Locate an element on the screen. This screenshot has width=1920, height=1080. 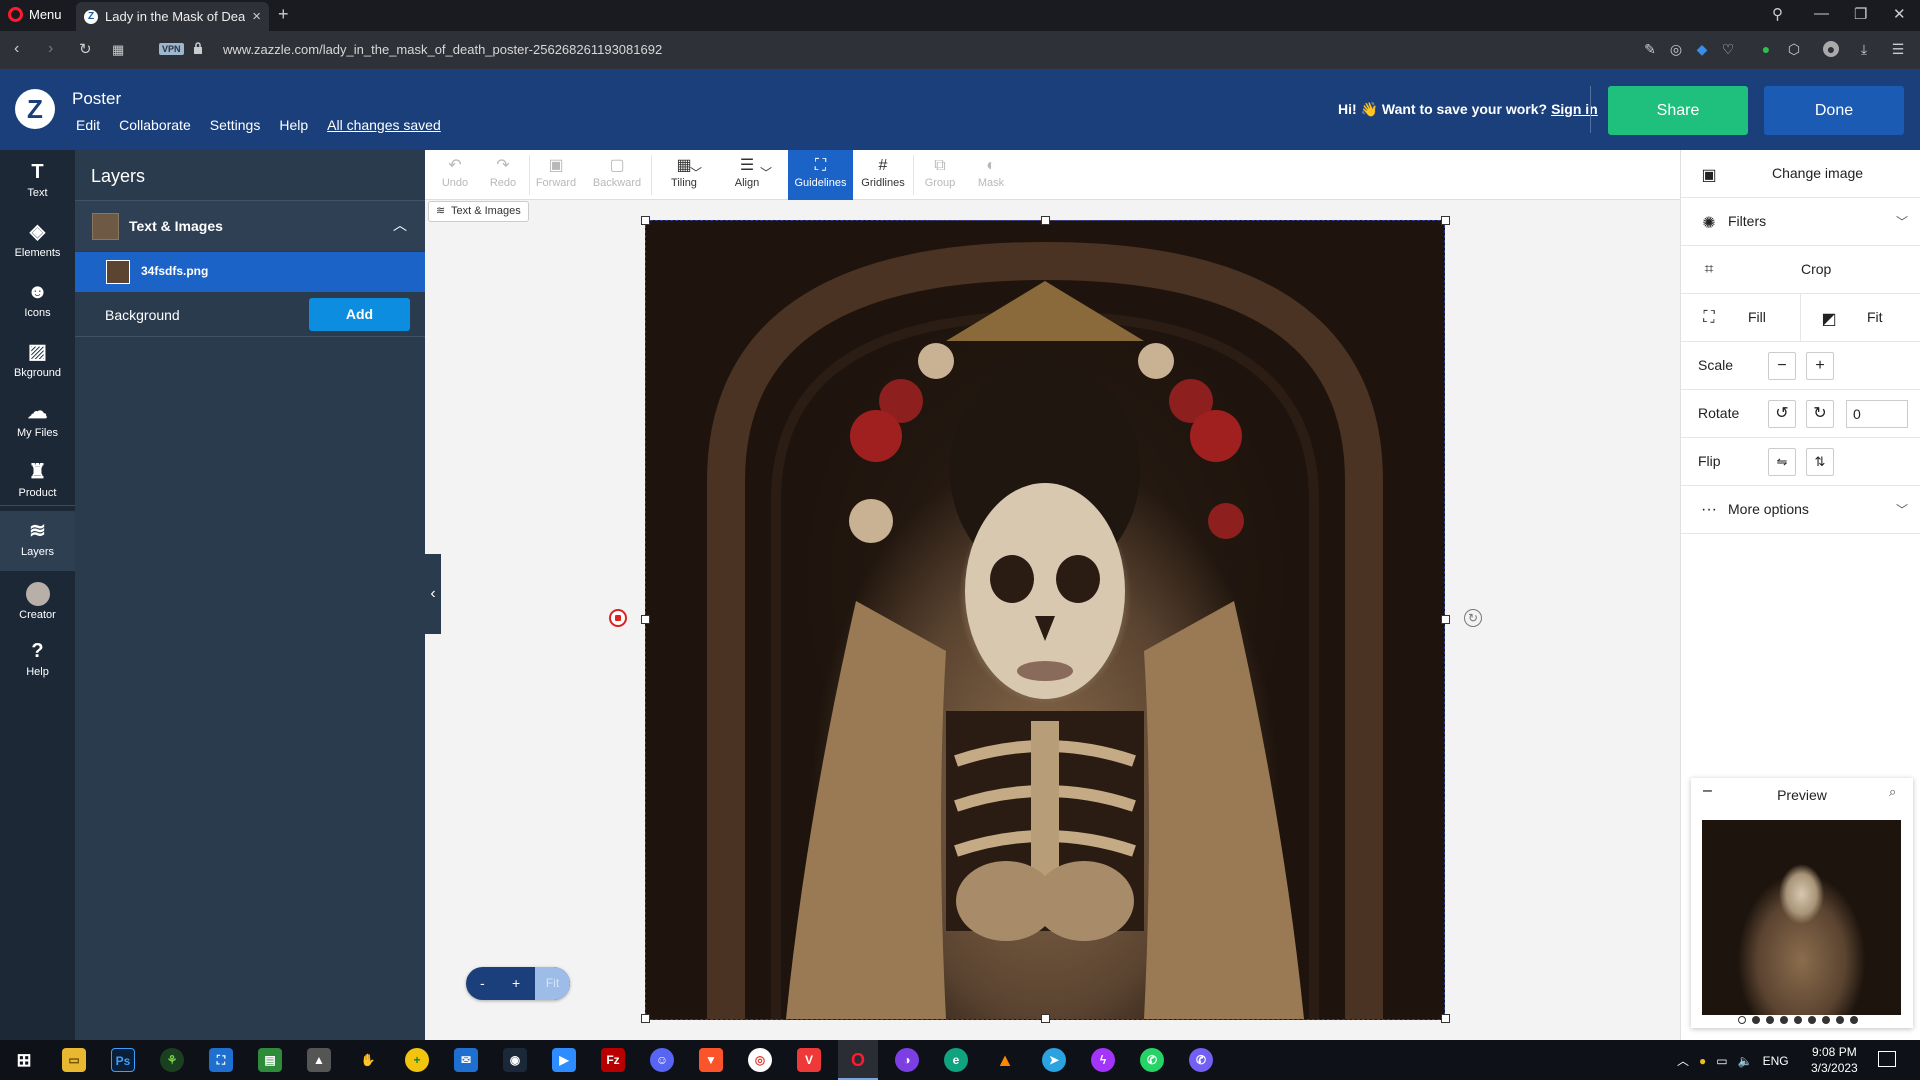
rotate-input: 0 is located at coordinates (1877, 414).